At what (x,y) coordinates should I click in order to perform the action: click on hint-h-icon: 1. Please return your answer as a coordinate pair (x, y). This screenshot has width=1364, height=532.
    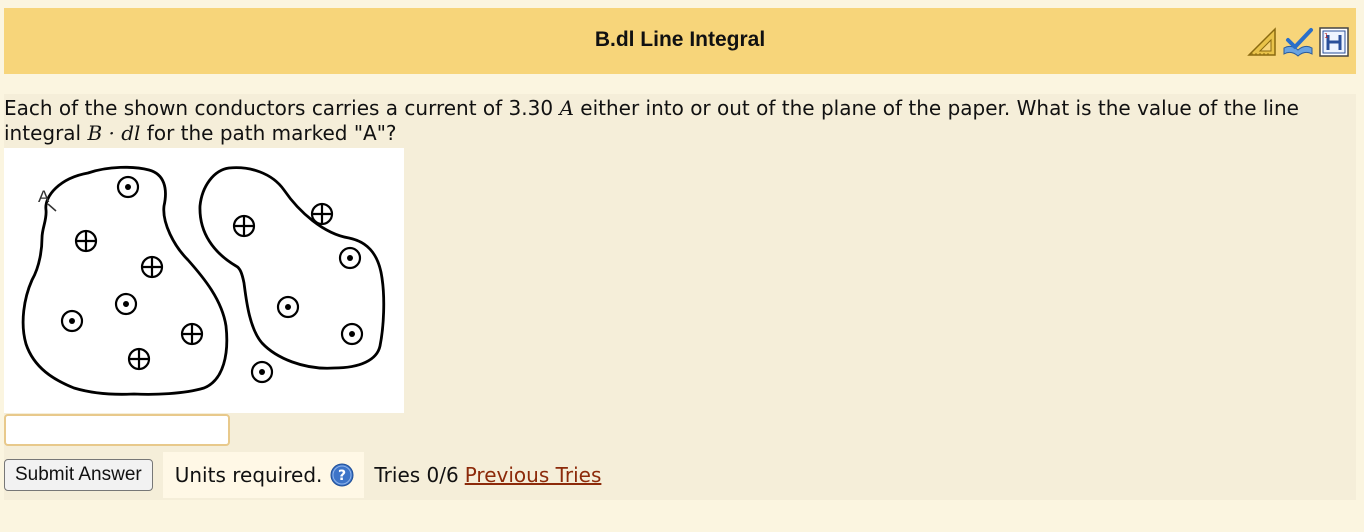
    Looking at the image, I should click on (1334, 42).